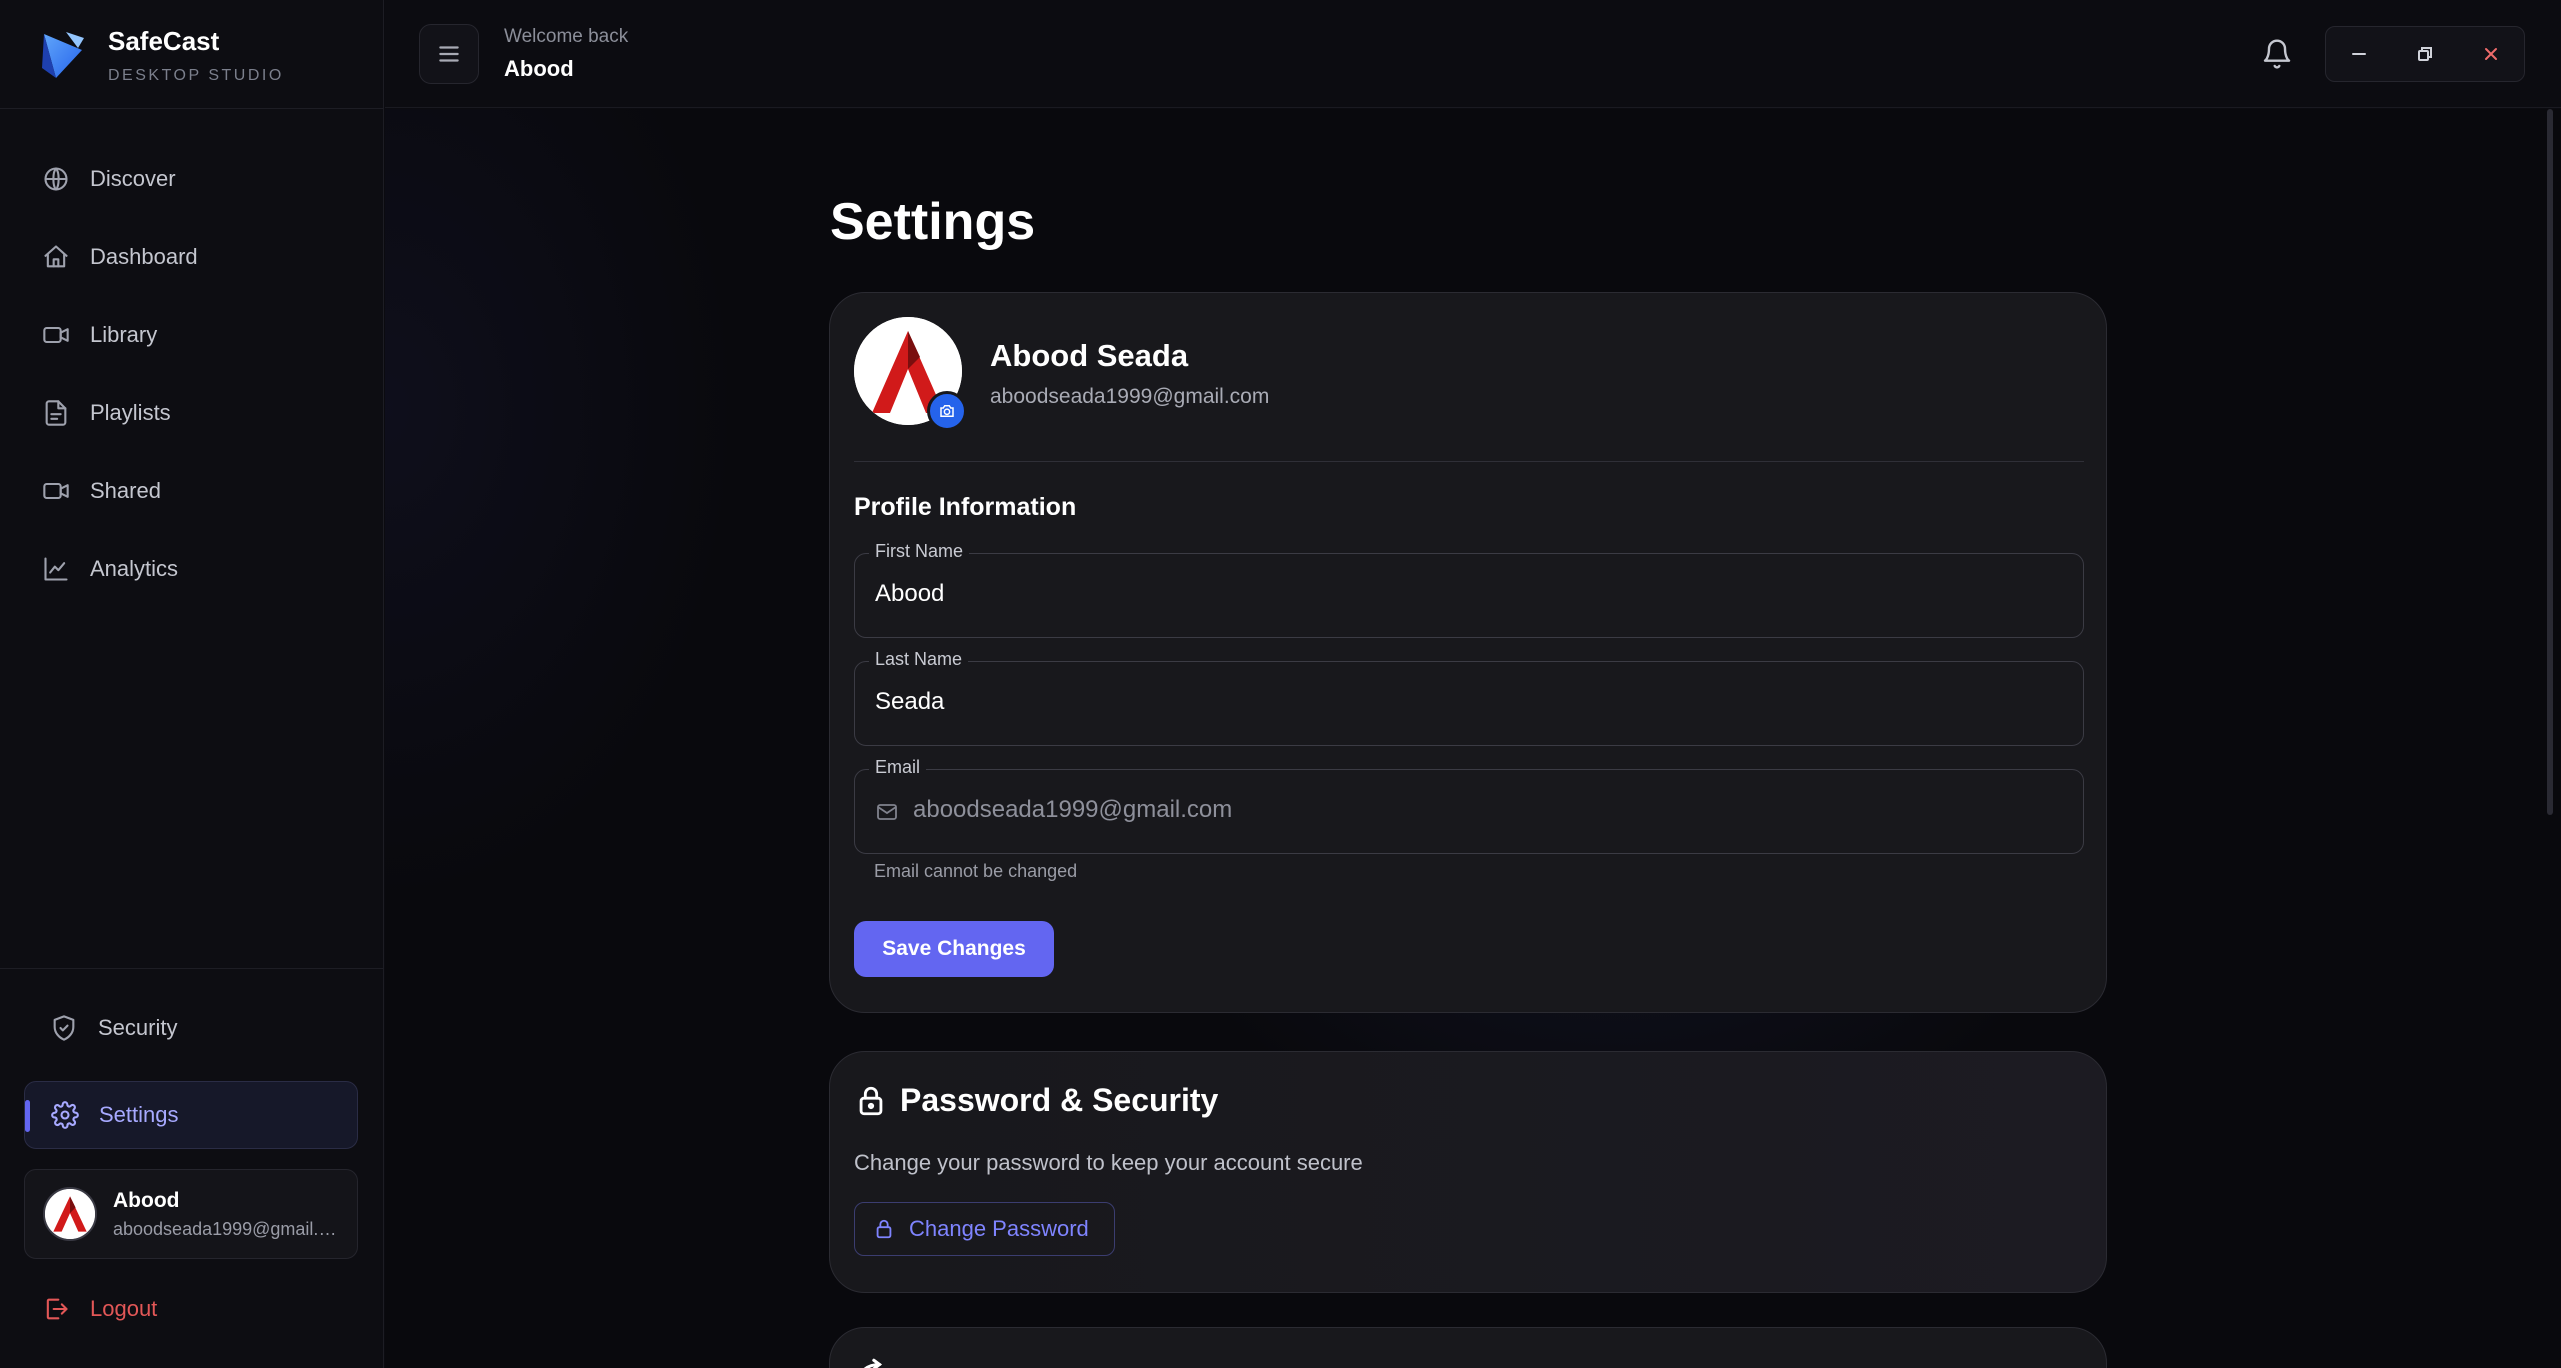 This screenshot has width=2561, height=1368. I want to click on brand-name: SafeCast, so click(164, 40).